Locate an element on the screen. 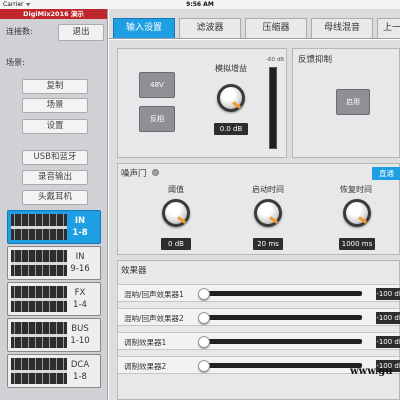 This screenshot has width=400, height=400. bank-bus-1-10: BUS 1-10 is located at coordinates (54, 335).